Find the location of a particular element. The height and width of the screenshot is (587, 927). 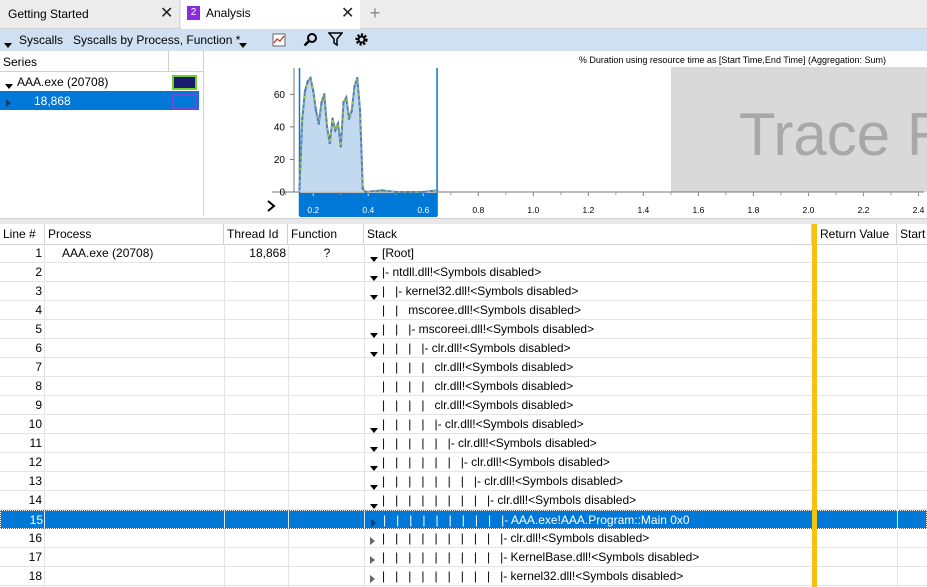

column-header-line: Line # is located at coordinates (22, 234).